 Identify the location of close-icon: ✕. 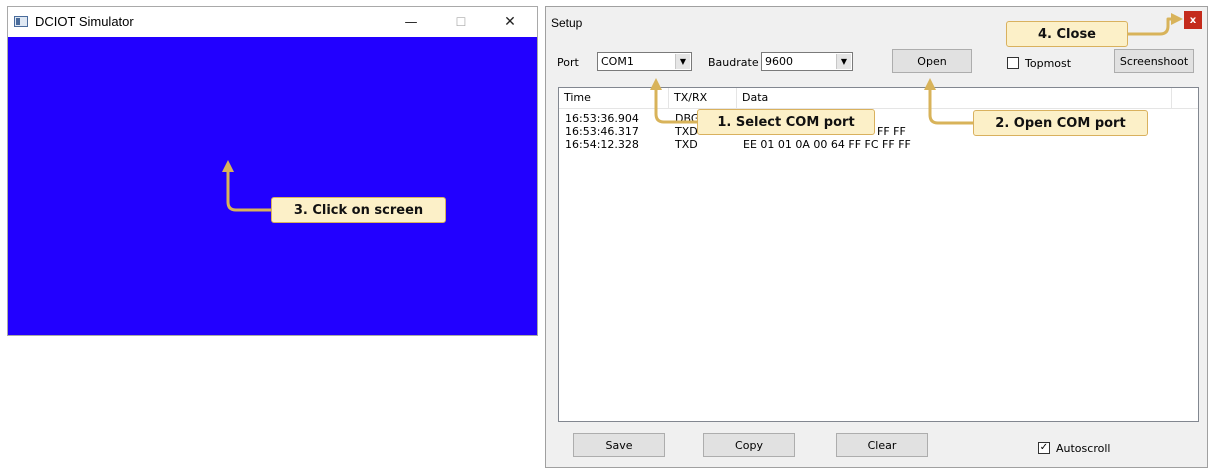
(510, 22).